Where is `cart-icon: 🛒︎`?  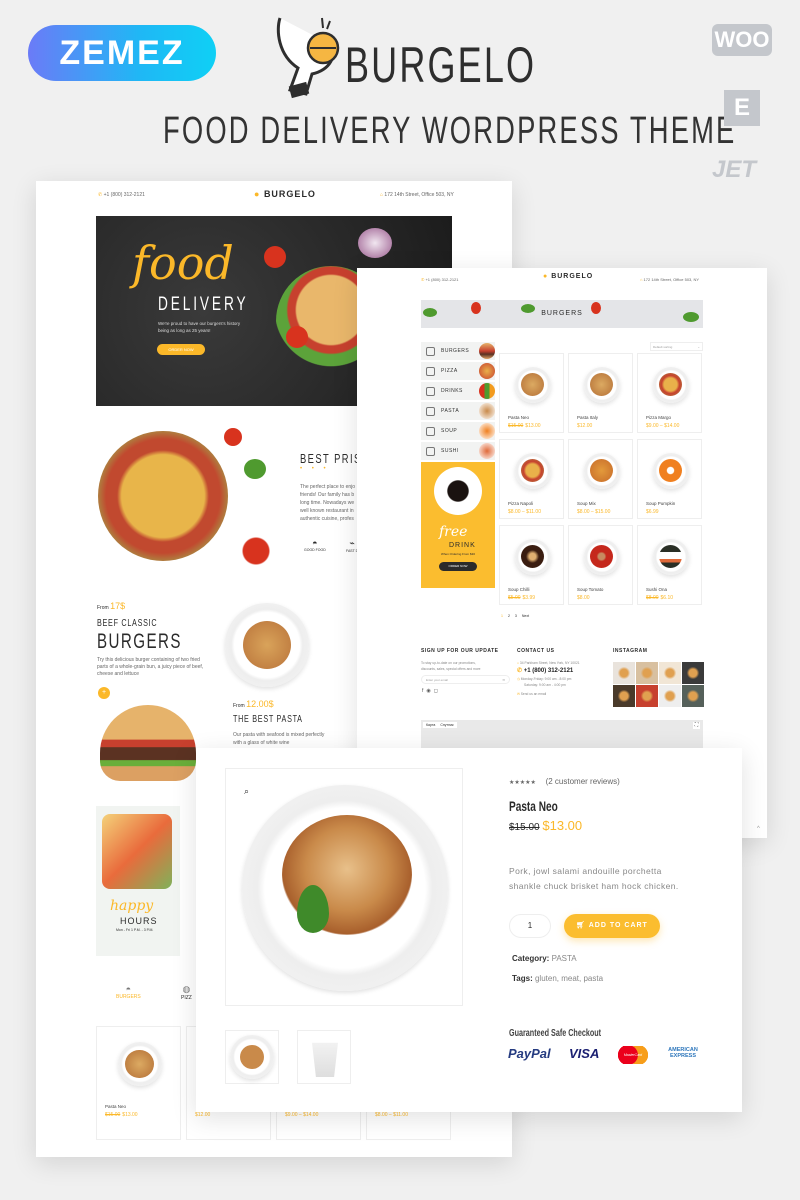
cart-icon: 🛒︎ is located at coordinates (582, 925).